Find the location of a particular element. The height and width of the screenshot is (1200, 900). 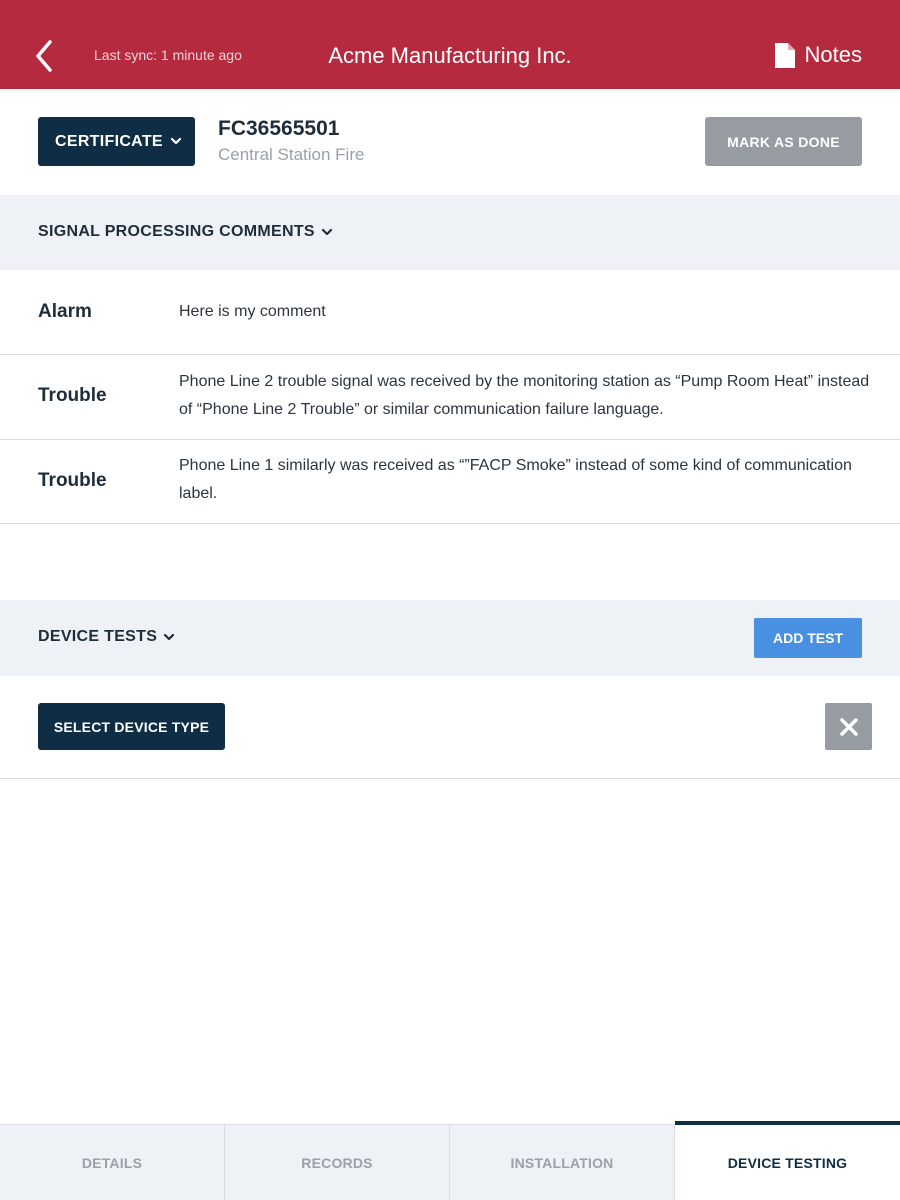

chevron-left-icon is located at coordinates (44, 56).